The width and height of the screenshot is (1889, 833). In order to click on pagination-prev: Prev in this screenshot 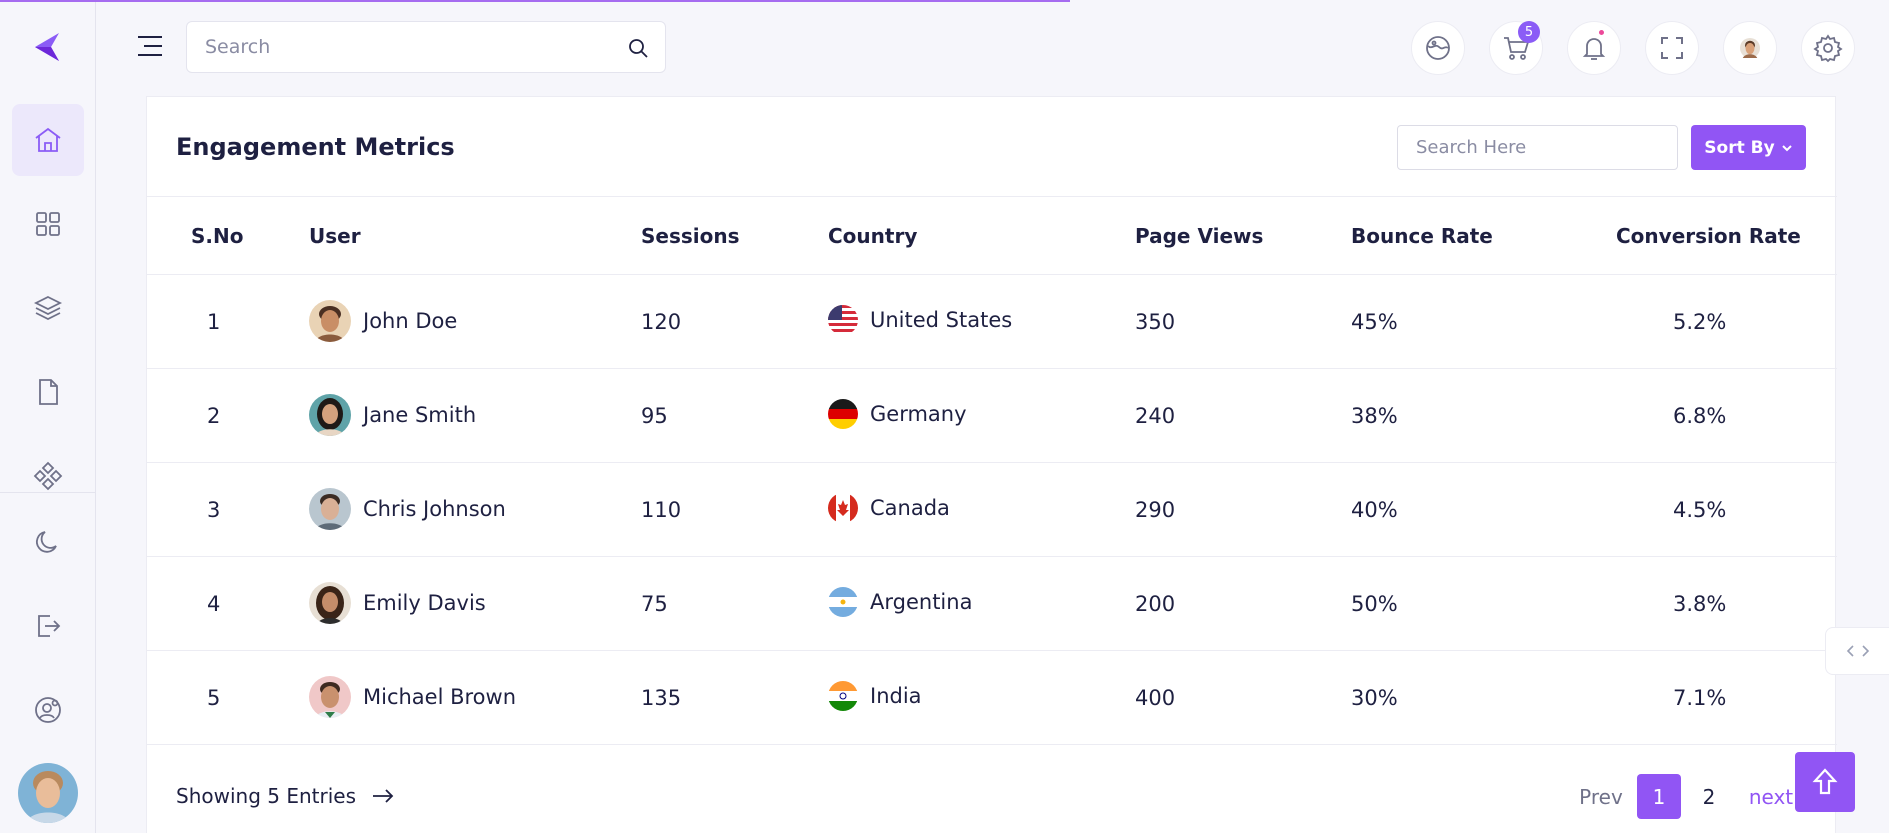, I will do `click(1601, 796)`.